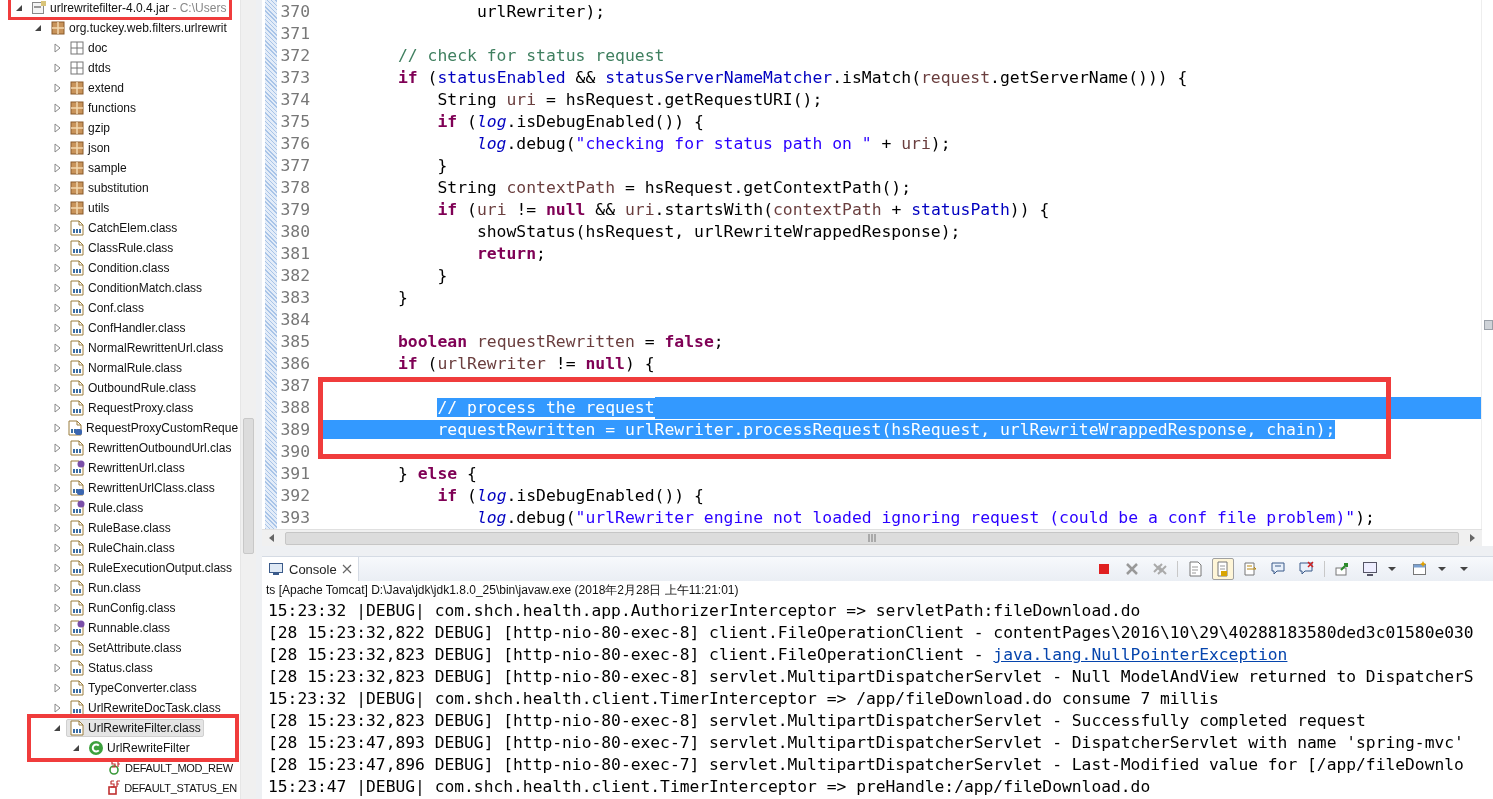 The image size is (1493, 799). What do you see at coordinates (109, 188) in the screenshot?
I see `tree-item: substitution` at bounding box center [109, 188].